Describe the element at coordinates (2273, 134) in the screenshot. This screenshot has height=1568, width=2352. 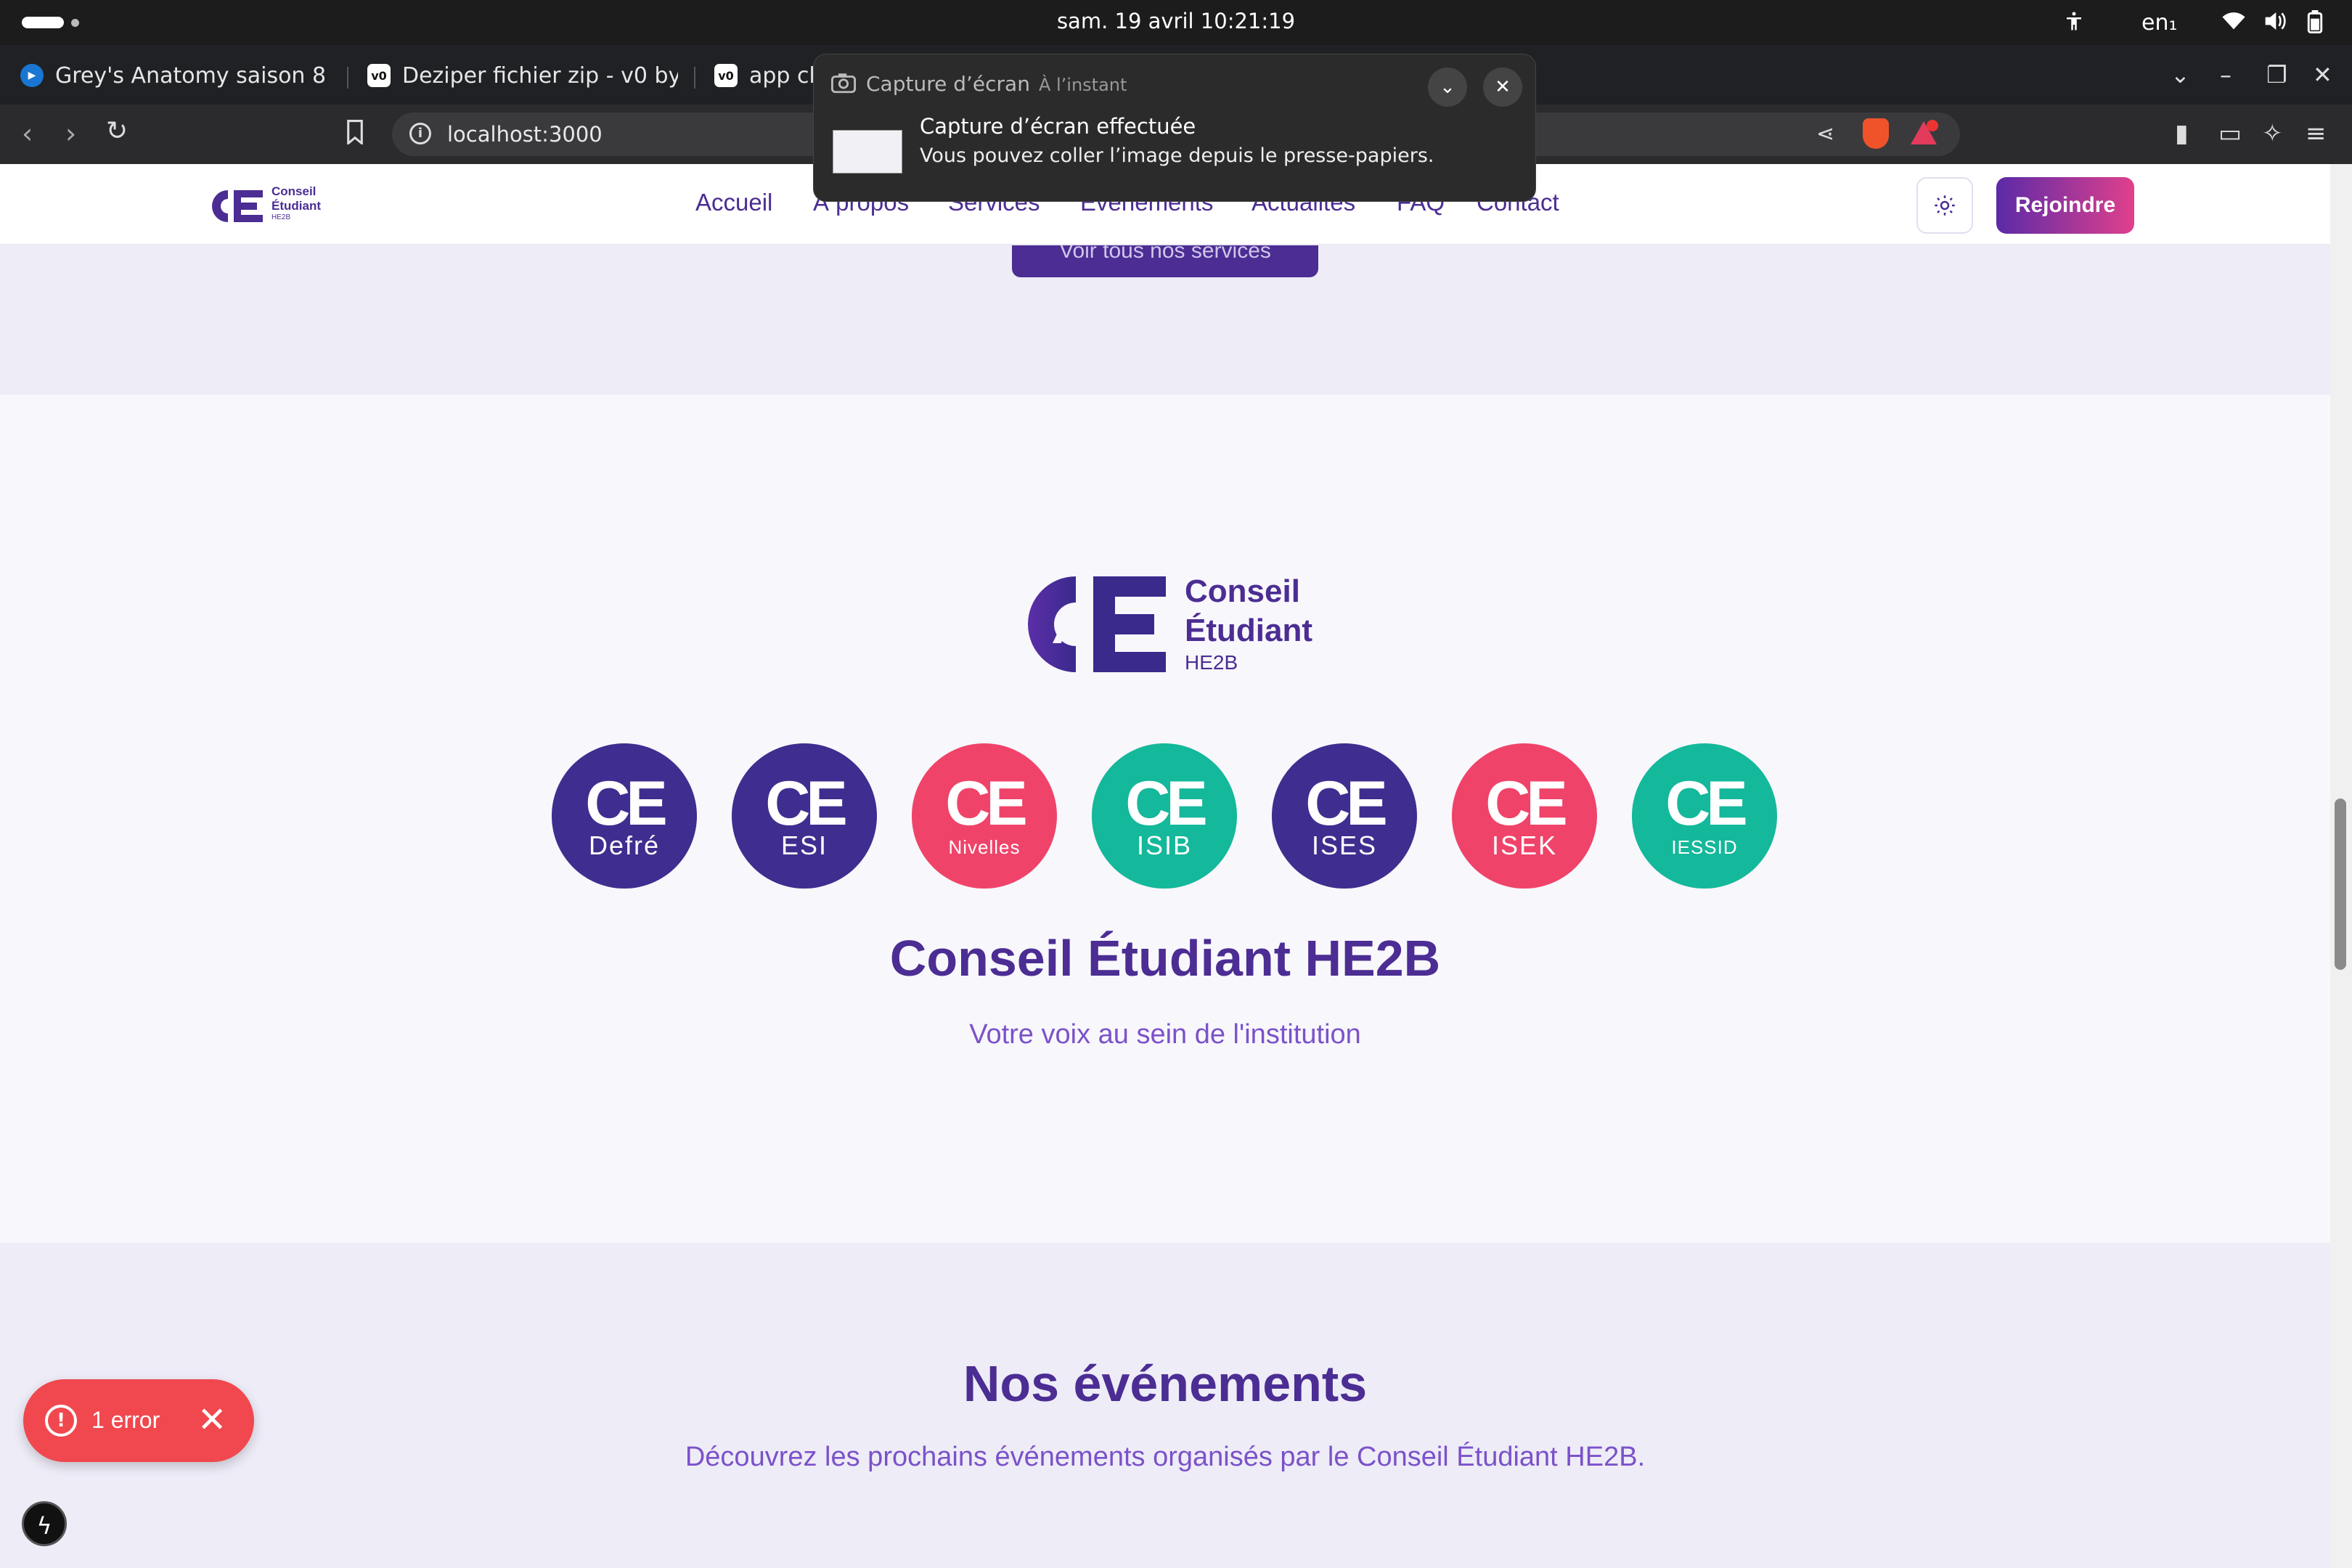
I see `leo-ai-icon: ✧` at that location.